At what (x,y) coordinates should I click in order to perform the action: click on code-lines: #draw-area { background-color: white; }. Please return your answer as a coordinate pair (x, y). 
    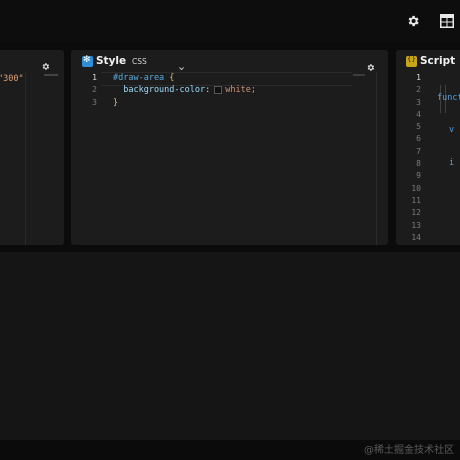
    Looking at the image, I should click on (184, 90).